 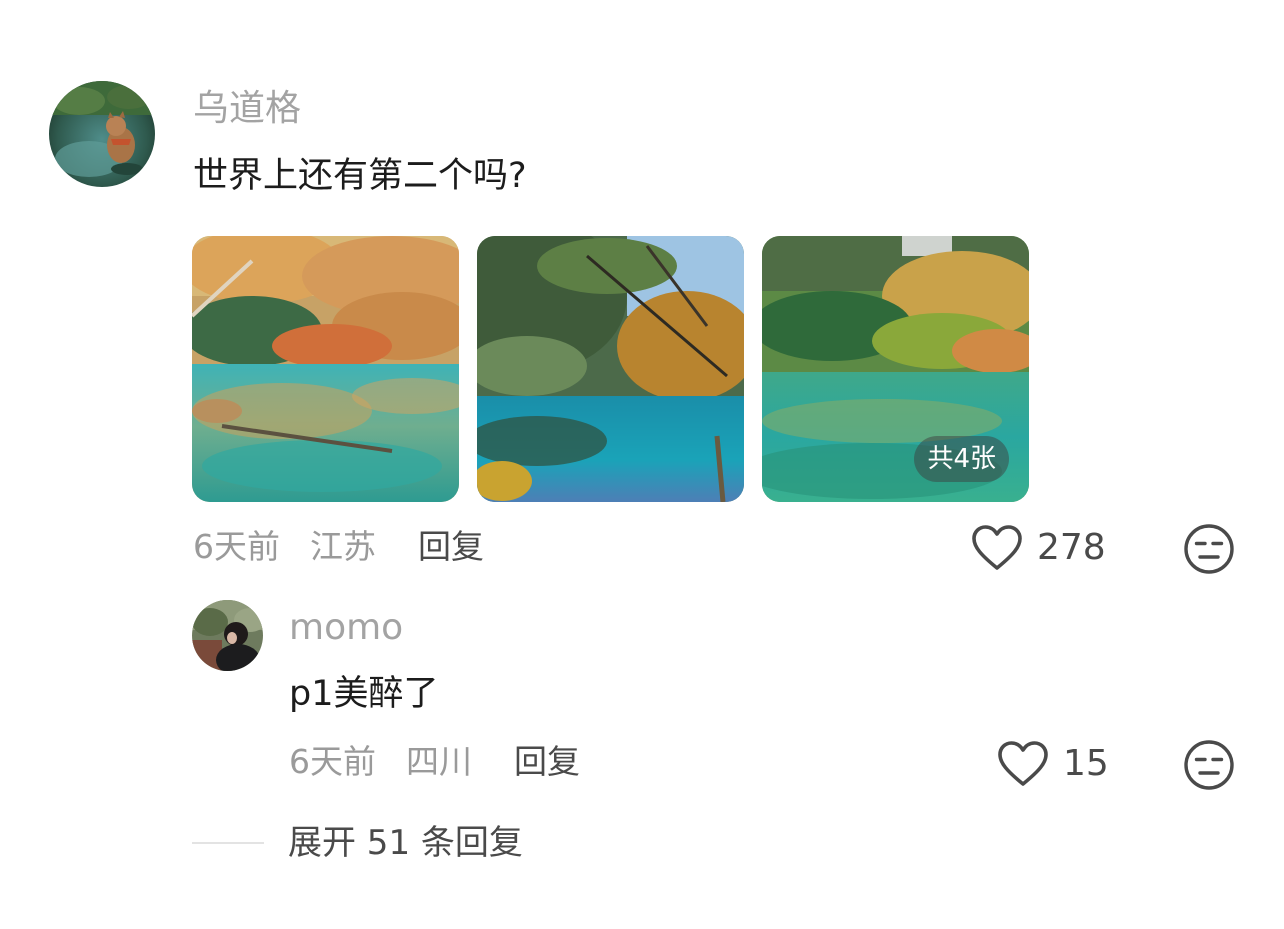 What do you see at coordinates (343, 546) in the screenshot?
I see `comment-location: 江苏` at bounding box center [343, 546].